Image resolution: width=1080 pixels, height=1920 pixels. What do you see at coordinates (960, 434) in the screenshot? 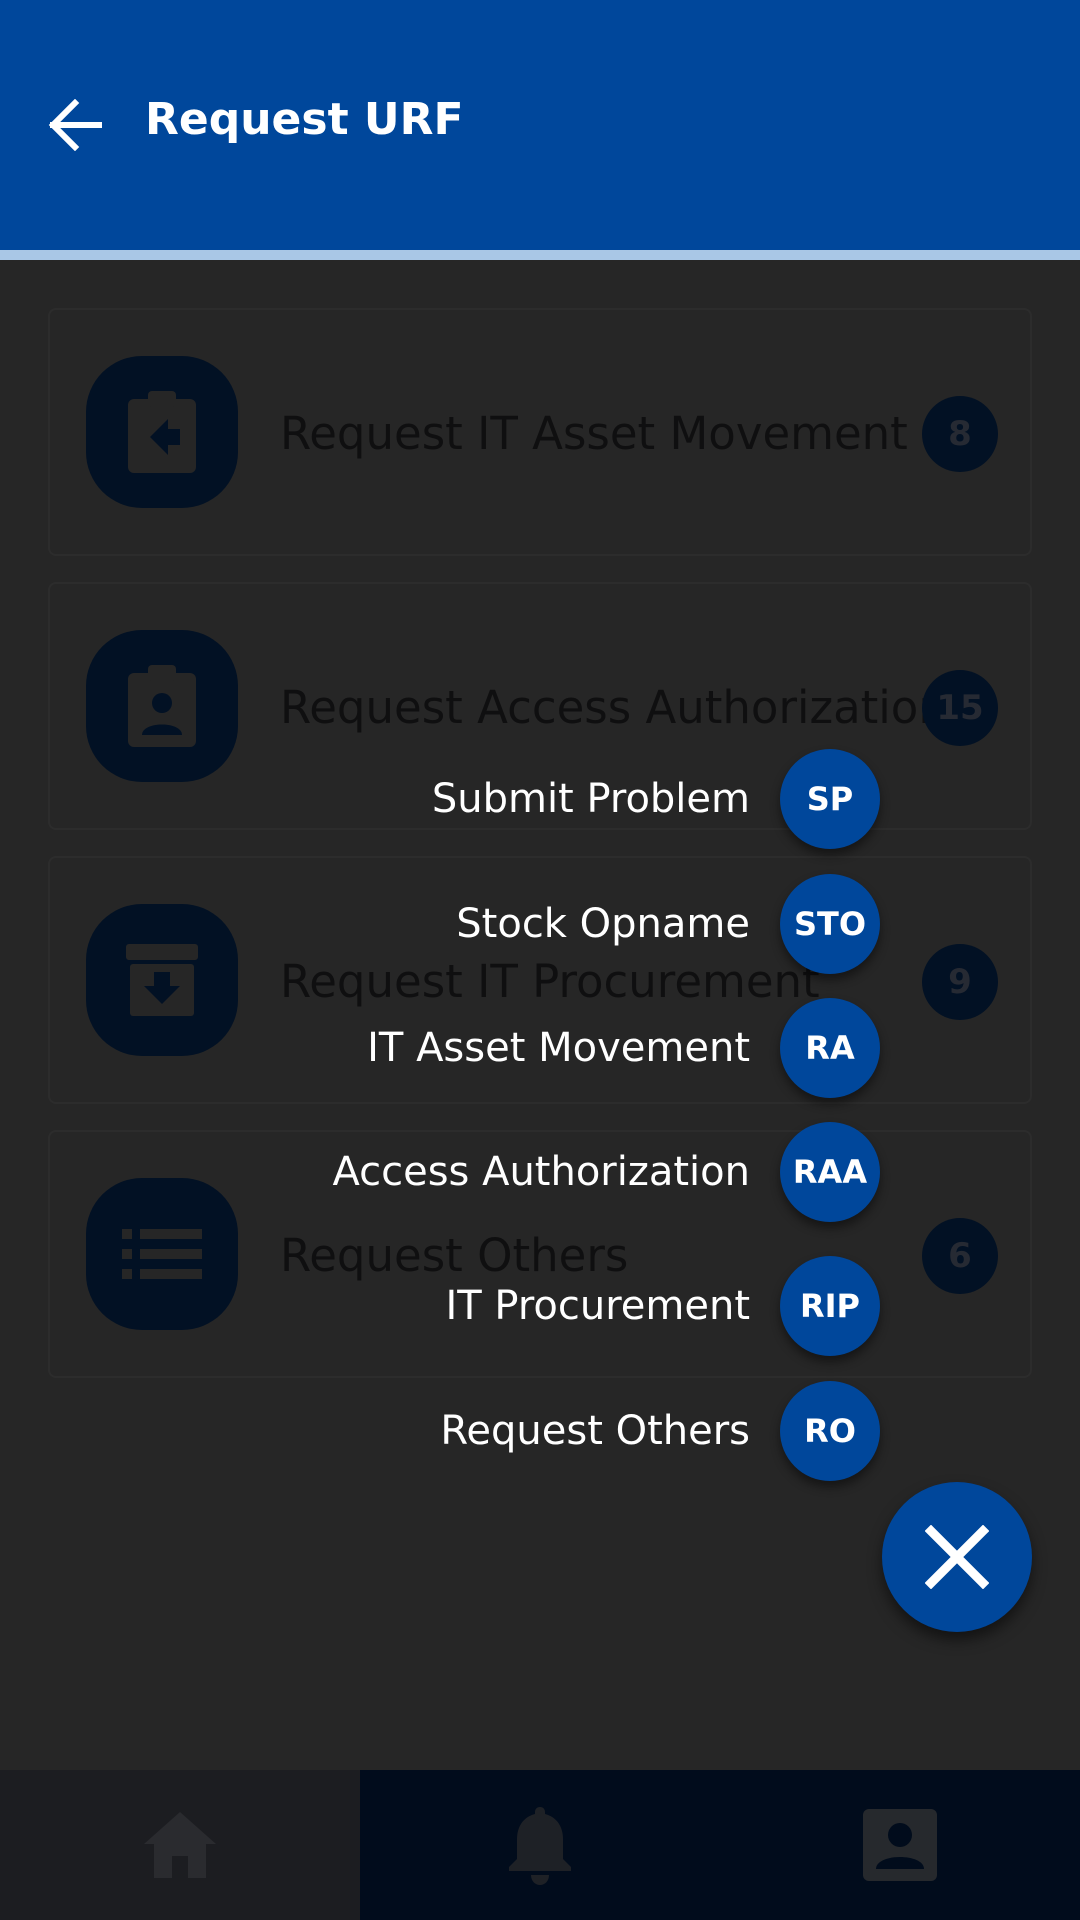
I see `count-badge: 8` at bounding box center [960, 434].